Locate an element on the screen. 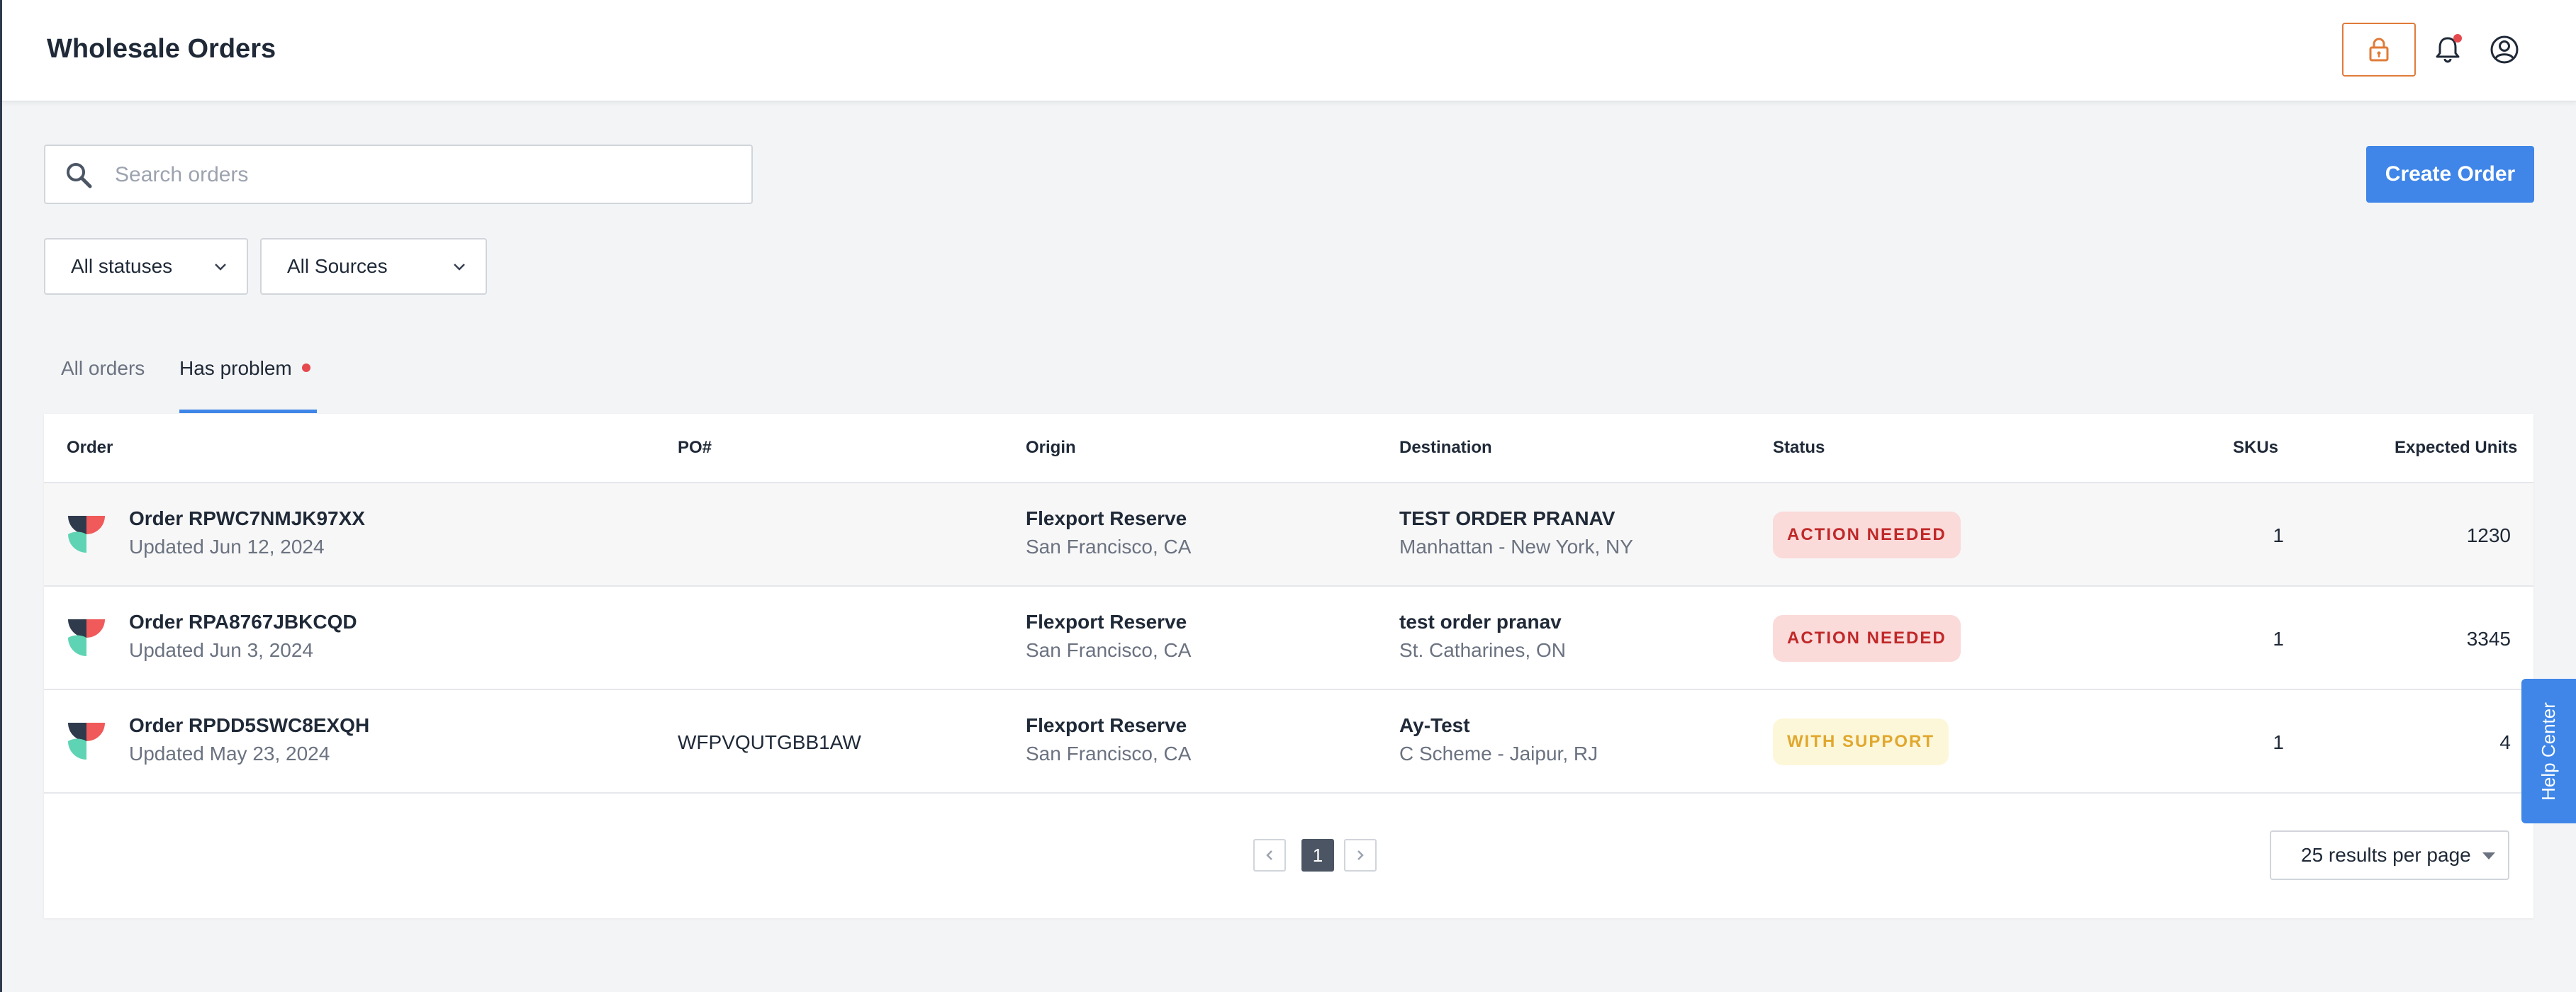 The image size is (2576, 992). order-updated: Updated Jun 3, 2024 is located at coordinates (221, 650).